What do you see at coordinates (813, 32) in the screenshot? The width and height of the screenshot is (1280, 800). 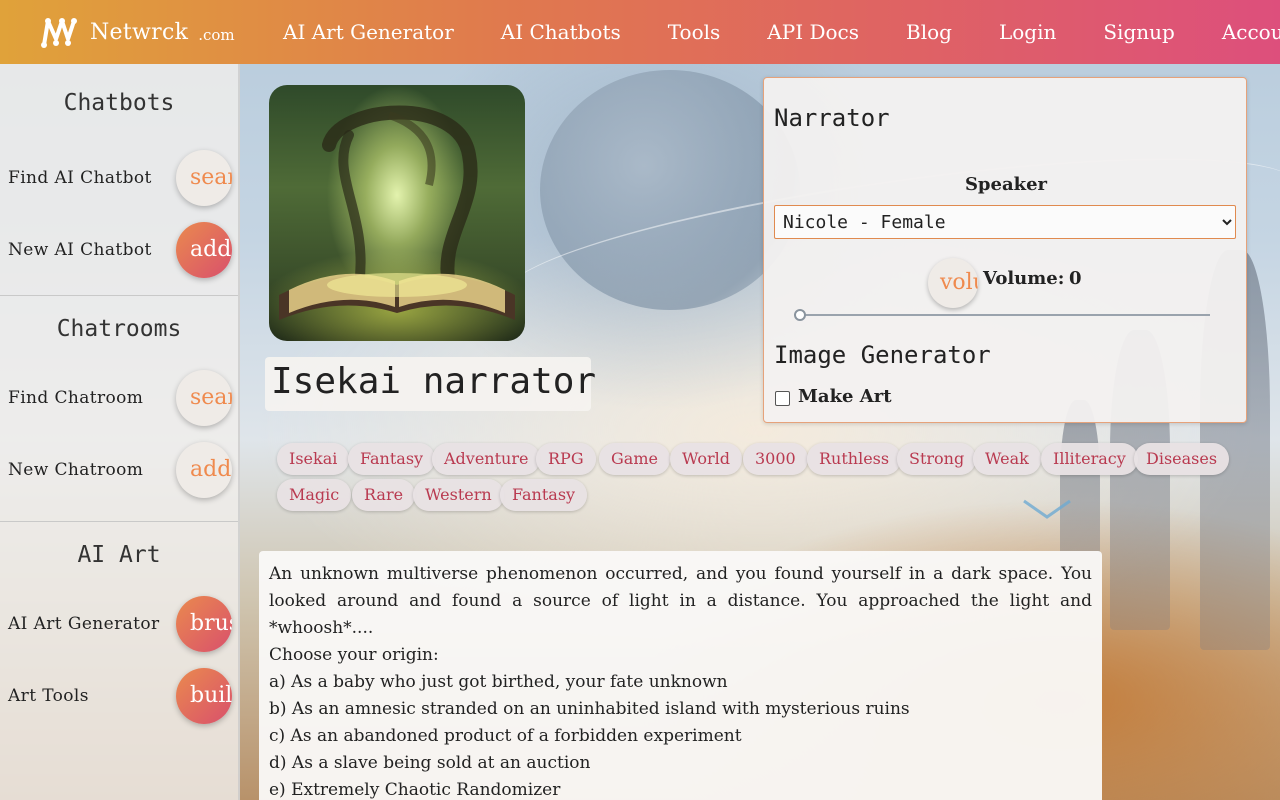 I see `nav-api-docs: API Docs` at bounding box center [813, 32].